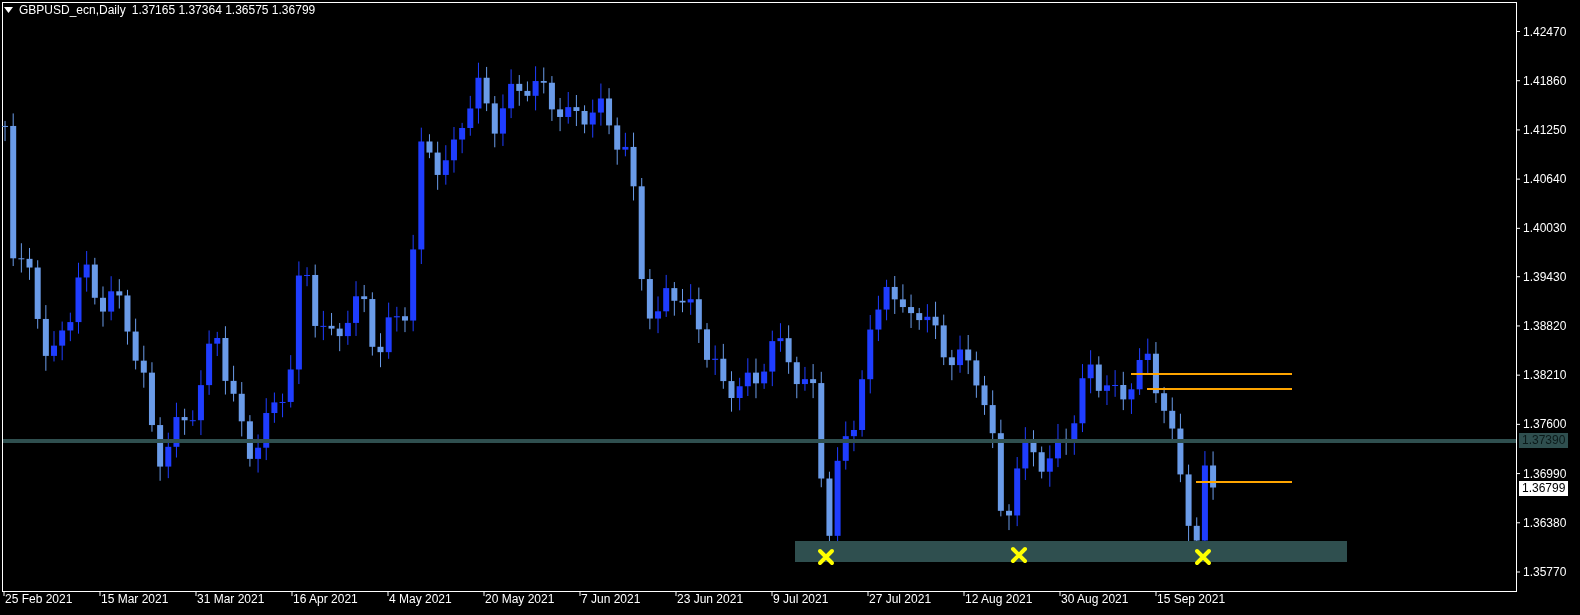 The height and width of the screenshot is (615, 1580). Describe the element at coordinates (1545, 80) in the screenshot. I see `price-label: 1.41860` at that location.